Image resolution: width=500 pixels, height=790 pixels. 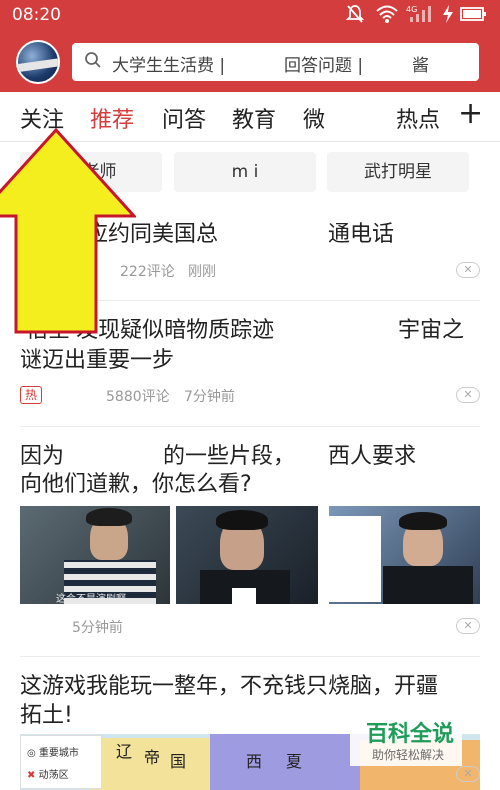 I want to click on map-label: 夏, so click(x=294, y=761).